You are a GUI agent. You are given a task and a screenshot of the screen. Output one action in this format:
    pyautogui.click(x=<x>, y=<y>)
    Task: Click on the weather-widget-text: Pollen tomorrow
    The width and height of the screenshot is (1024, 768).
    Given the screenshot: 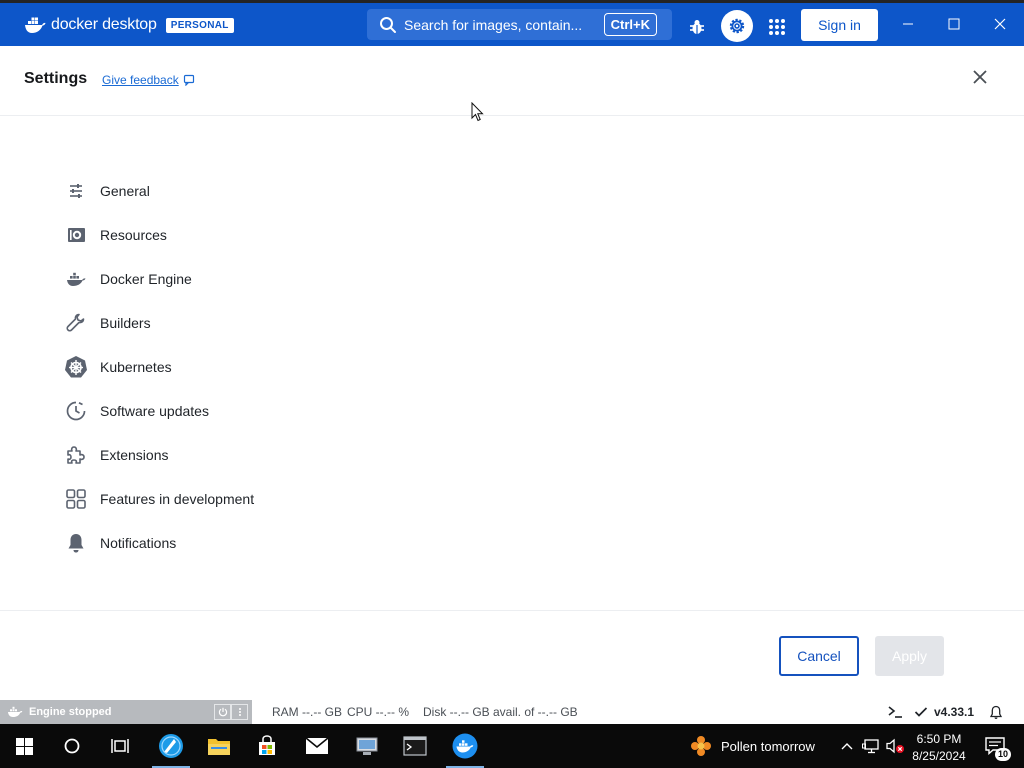 What is the action you would take?
    pyautogui.click(x=768, y=746)
    